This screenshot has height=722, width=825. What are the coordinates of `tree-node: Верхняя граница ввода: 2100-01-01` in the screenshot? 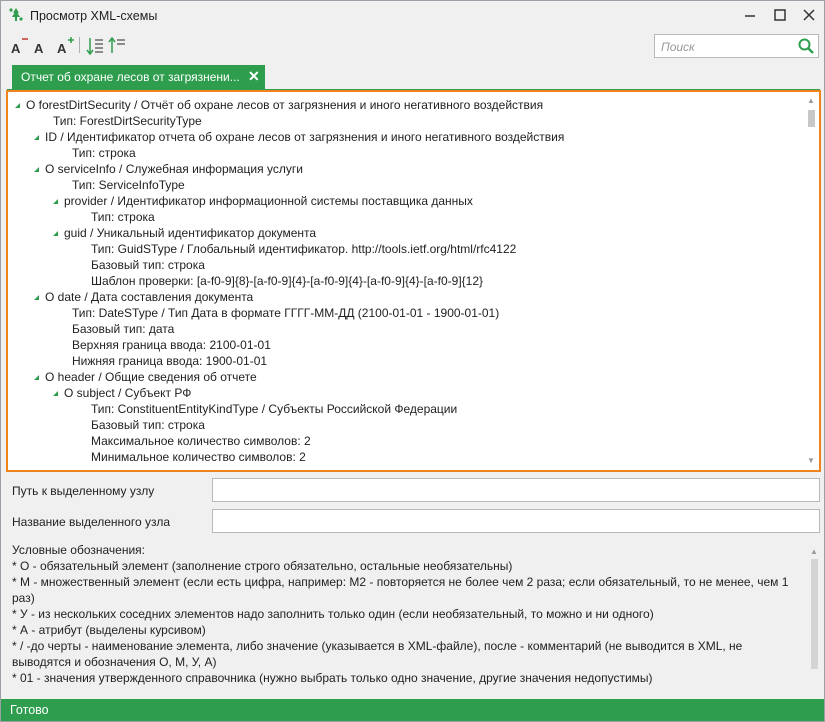 It's located at (171, 346).